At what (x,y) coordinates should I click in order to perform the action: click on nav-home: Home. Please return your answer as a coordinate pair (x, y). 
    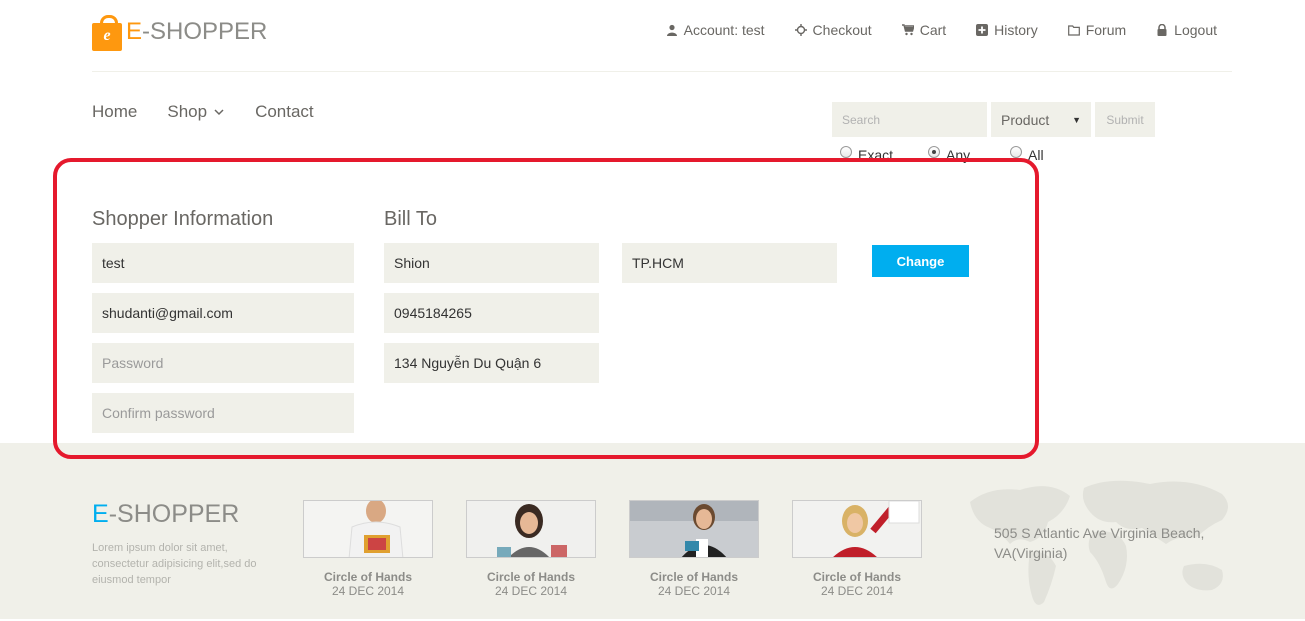
    Looking at the image, I should click on (114, 112).